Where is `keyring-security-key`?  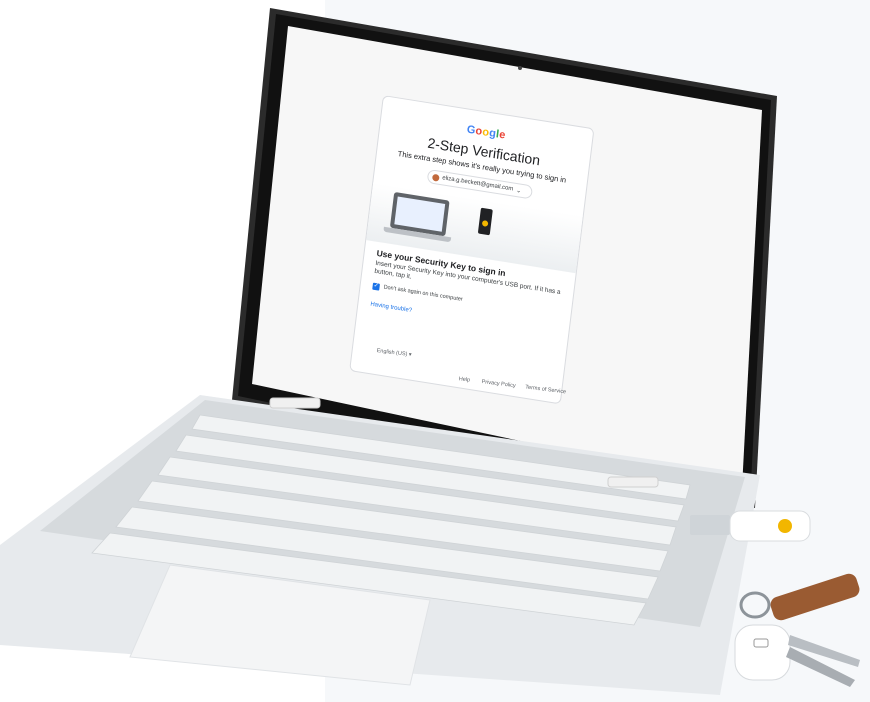
keyring-security-key is located at coordinates (797, 630).